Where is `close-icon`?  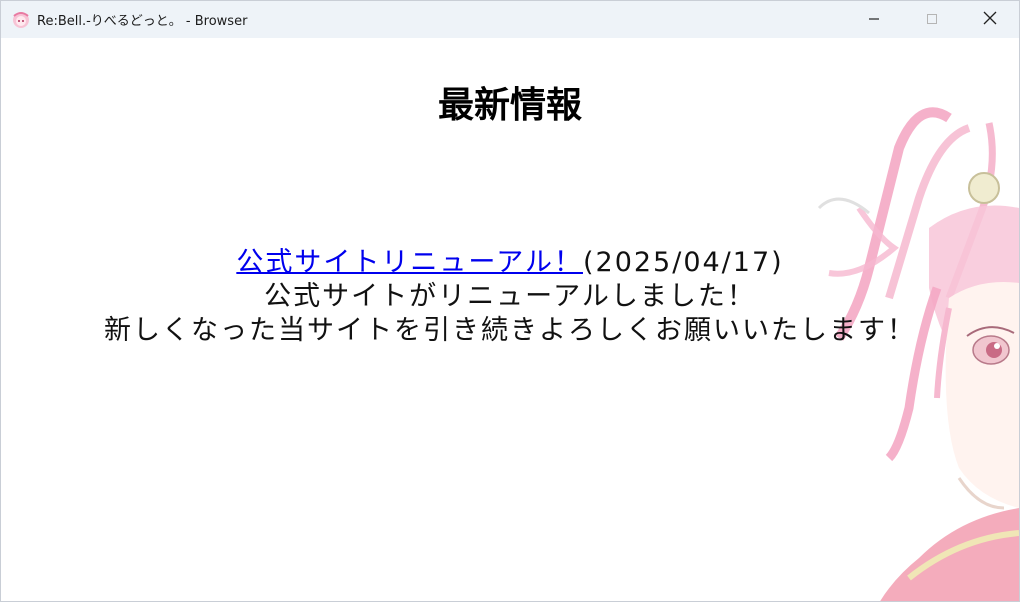 close-icon is located at coordinates (990, 19).